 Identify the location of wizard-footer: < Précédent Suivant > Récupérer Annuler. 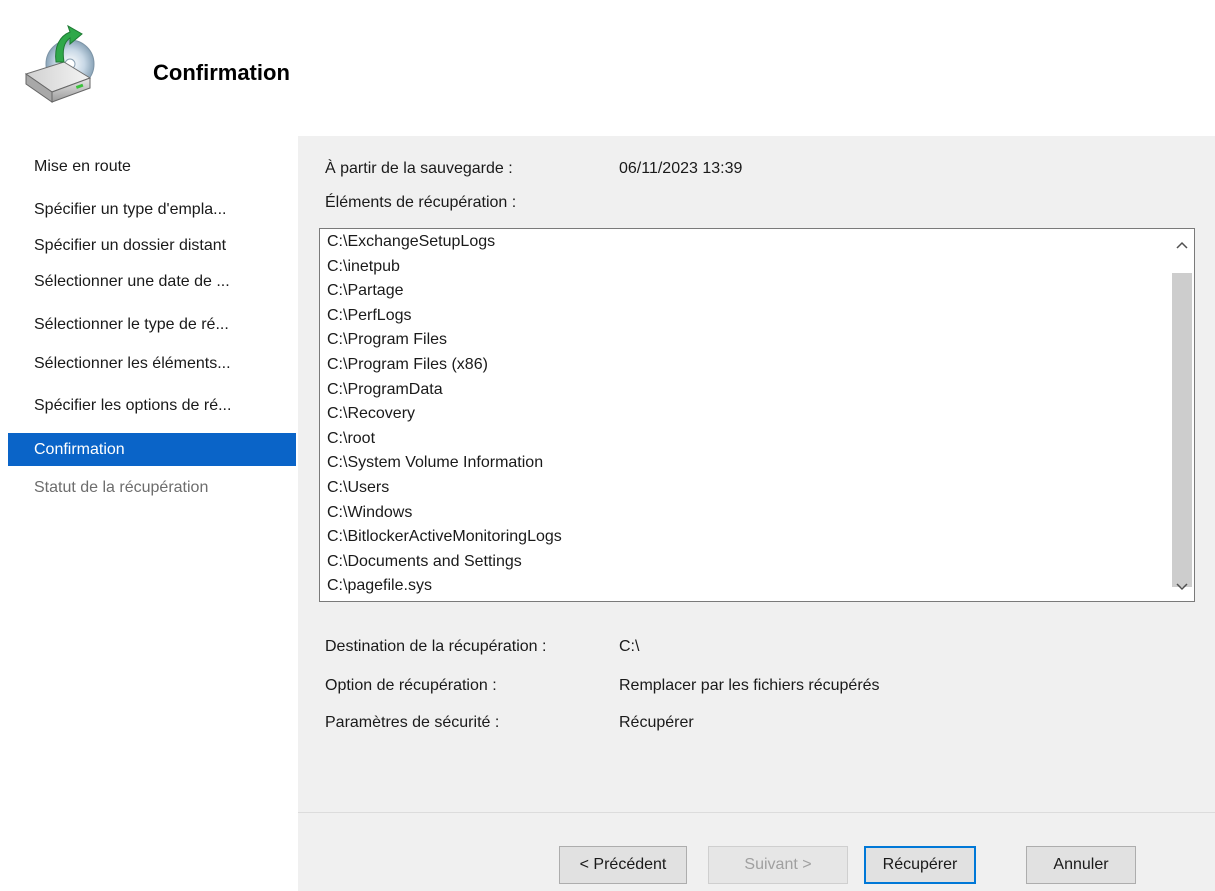
(756, 851).